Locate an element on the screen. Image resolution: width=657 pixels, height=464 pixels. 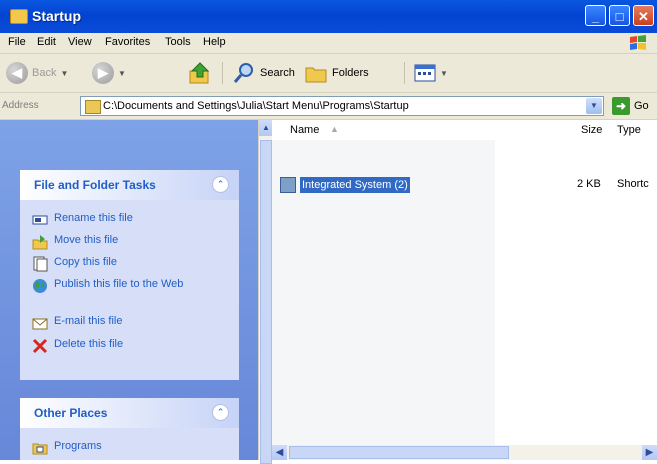
rename-icon is located at coordinates (40, 220).